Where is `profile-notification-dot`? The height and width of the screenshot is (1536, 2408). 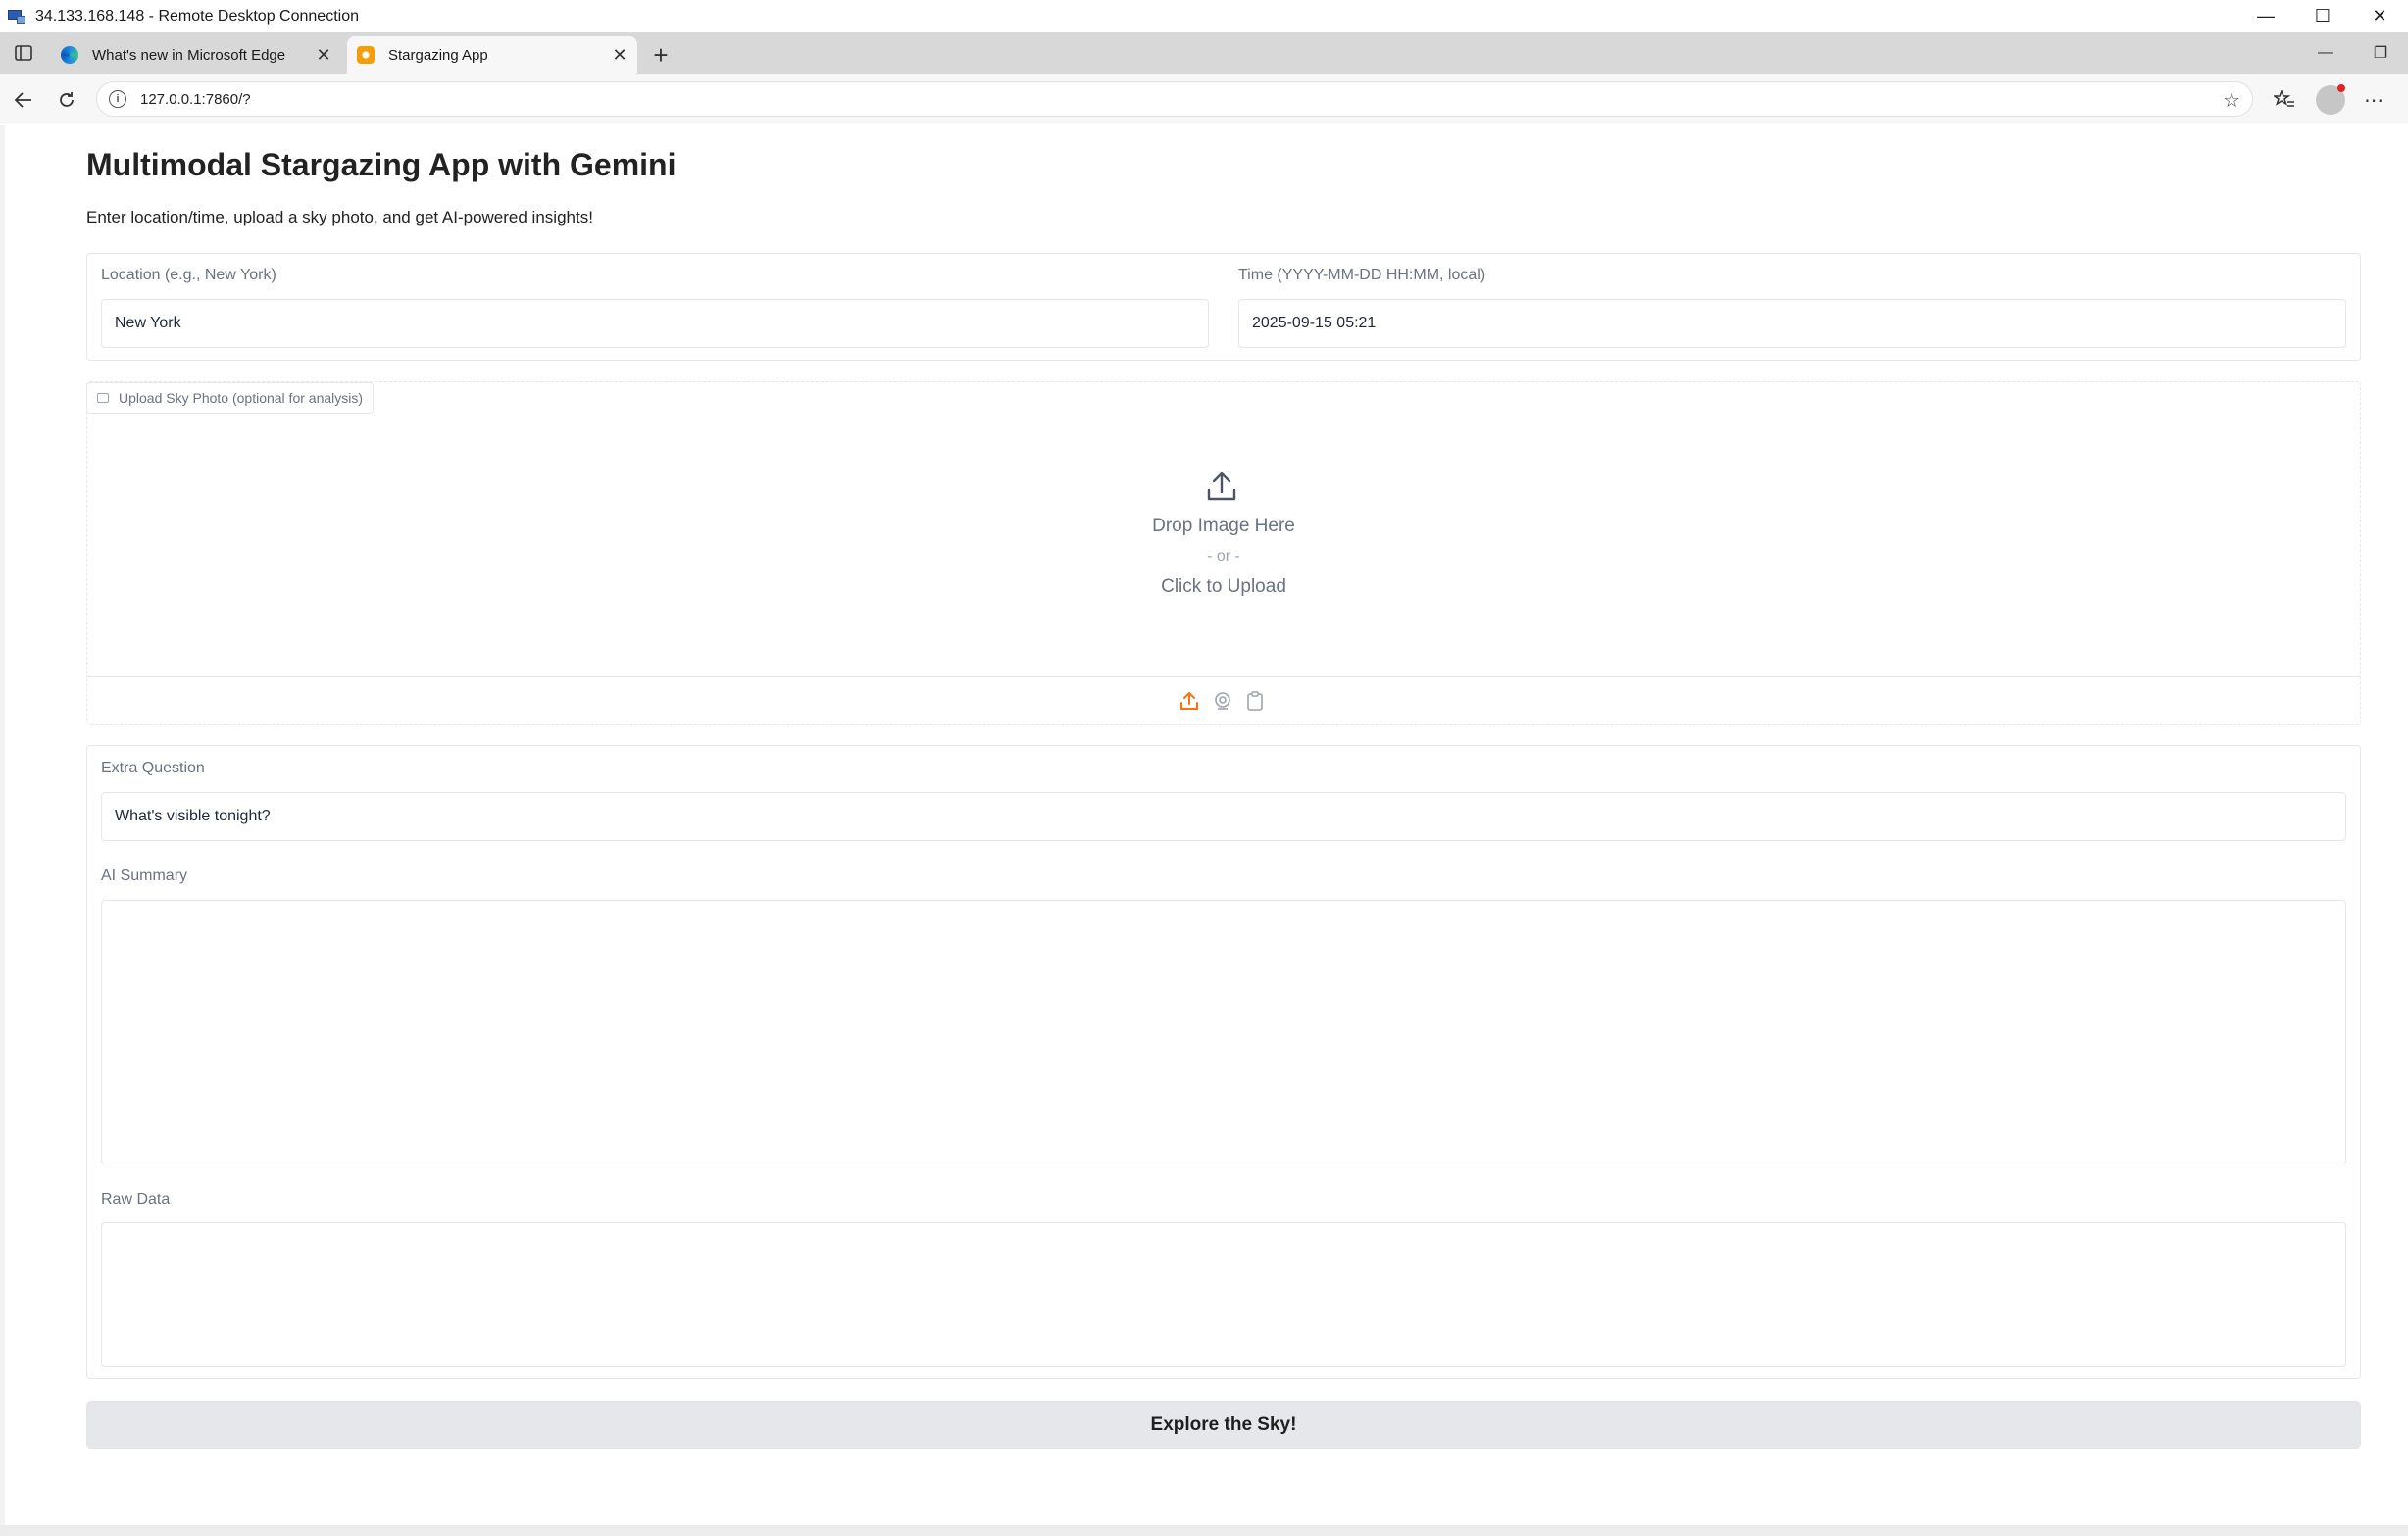 profile-notification-dot is located at coordinates (2341, 88).